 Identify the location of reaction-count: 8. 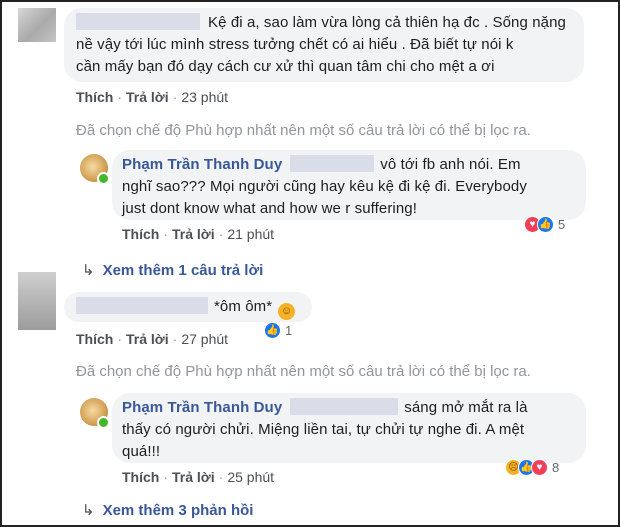
(556, 467).